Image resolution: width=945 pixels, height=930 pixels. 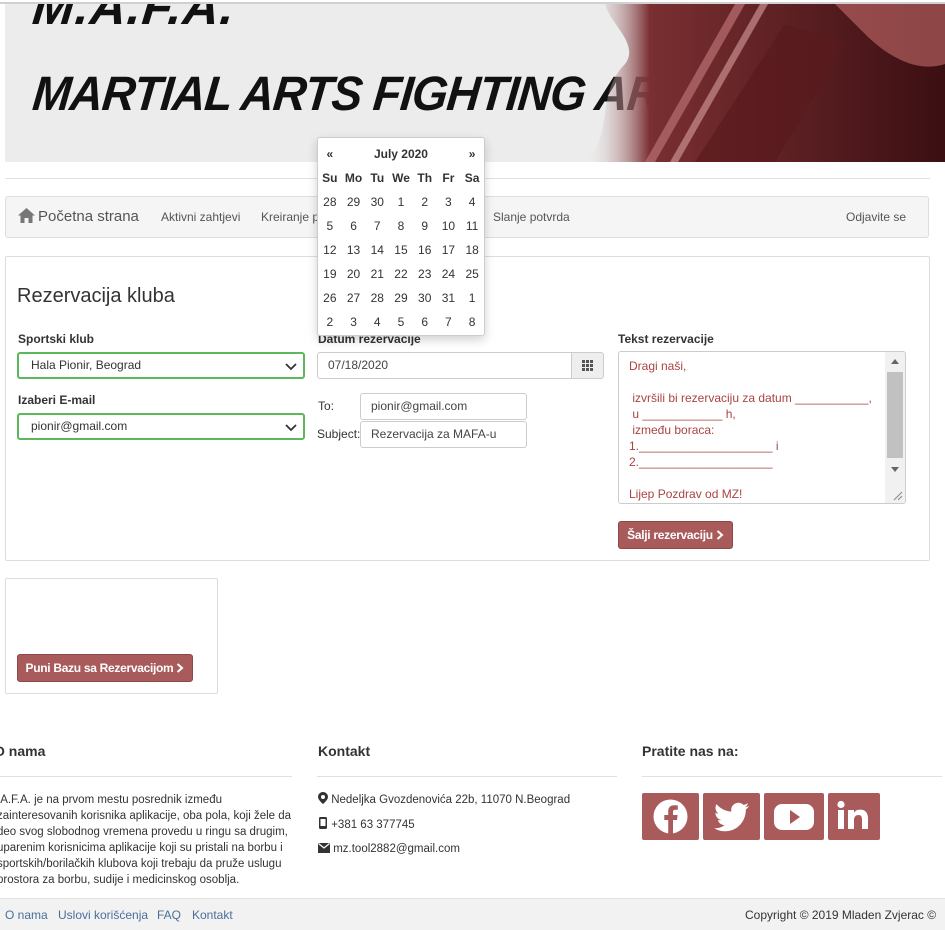 What do you see at coordinates (895, 415) in the screenshot?
I see `scroll-thumb` at bounding box center [895, 415].